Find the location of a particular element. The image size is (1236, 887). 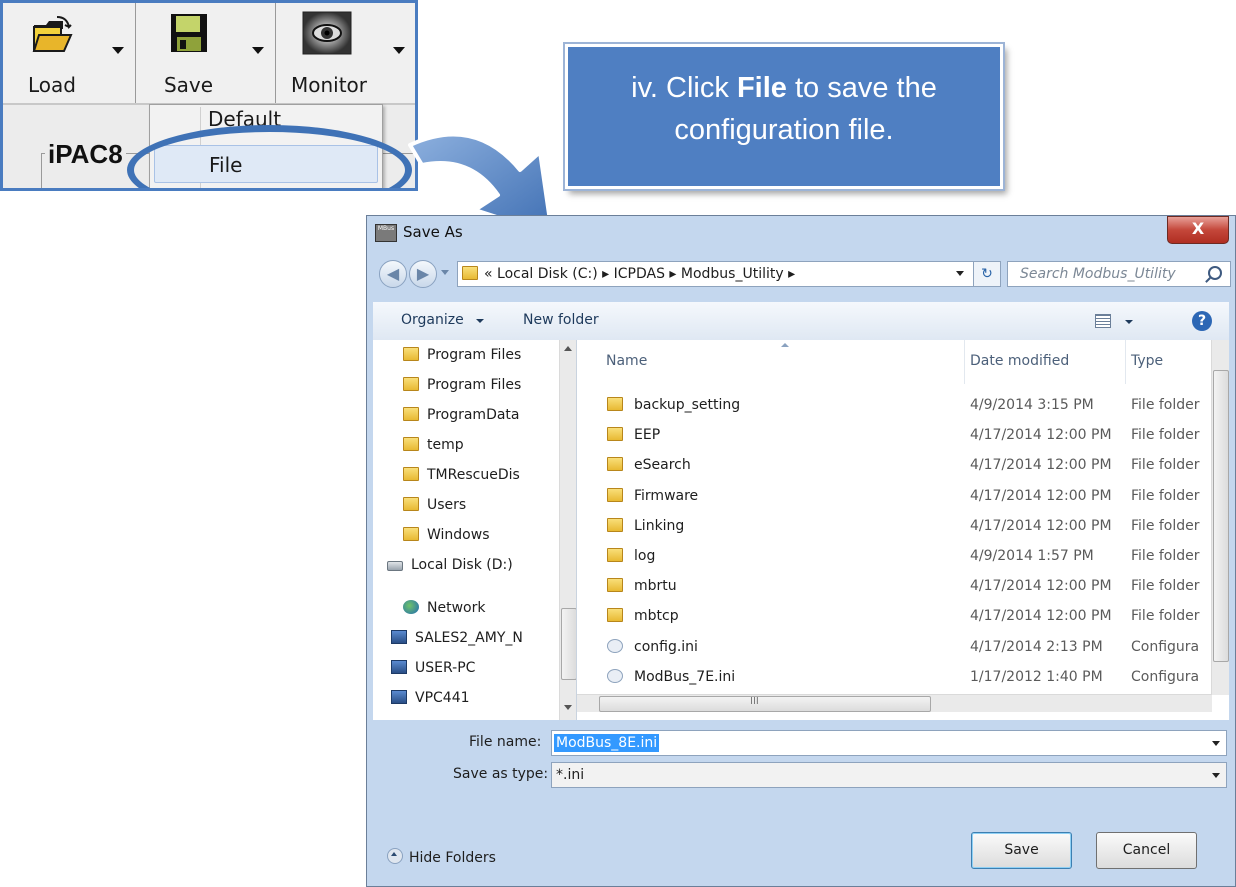

refresh-button: ↻ is located at coordinates (987, 274).